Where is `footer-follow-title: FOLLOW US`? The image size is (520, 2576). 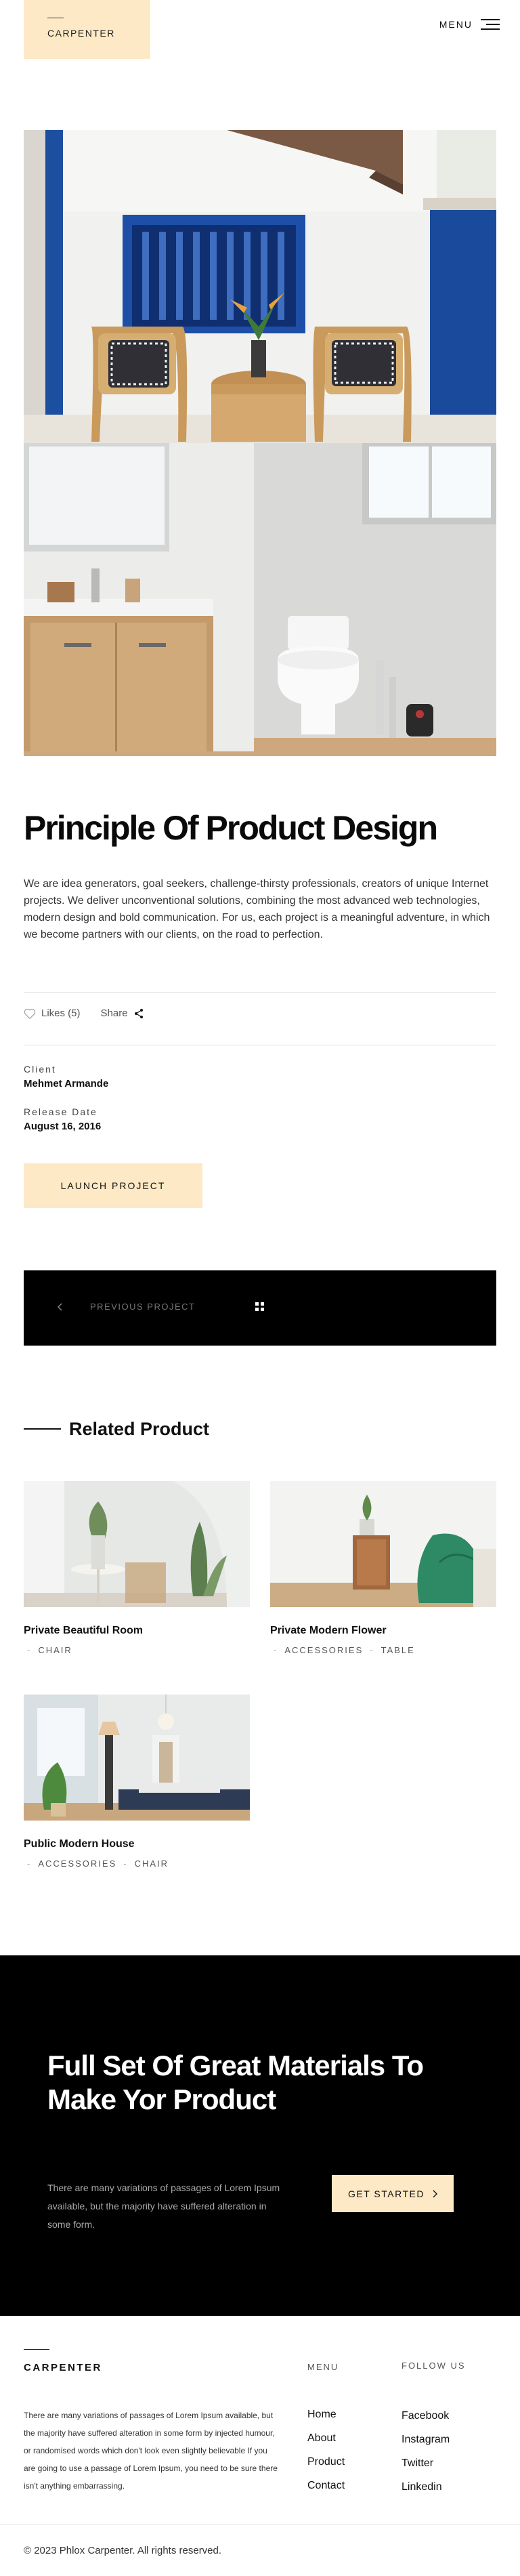 footer-follow-title: FOLLOW US is located at coordinates (434, 2366).